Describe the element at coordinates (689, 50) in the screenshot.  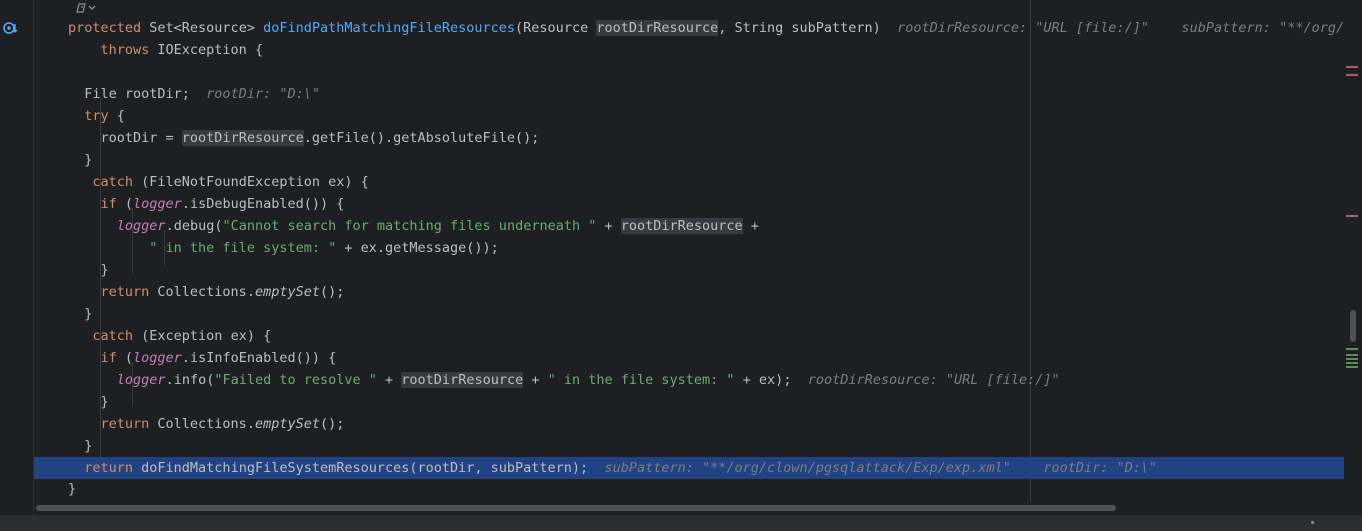
I see `code-line: throws IOException {` at that location.